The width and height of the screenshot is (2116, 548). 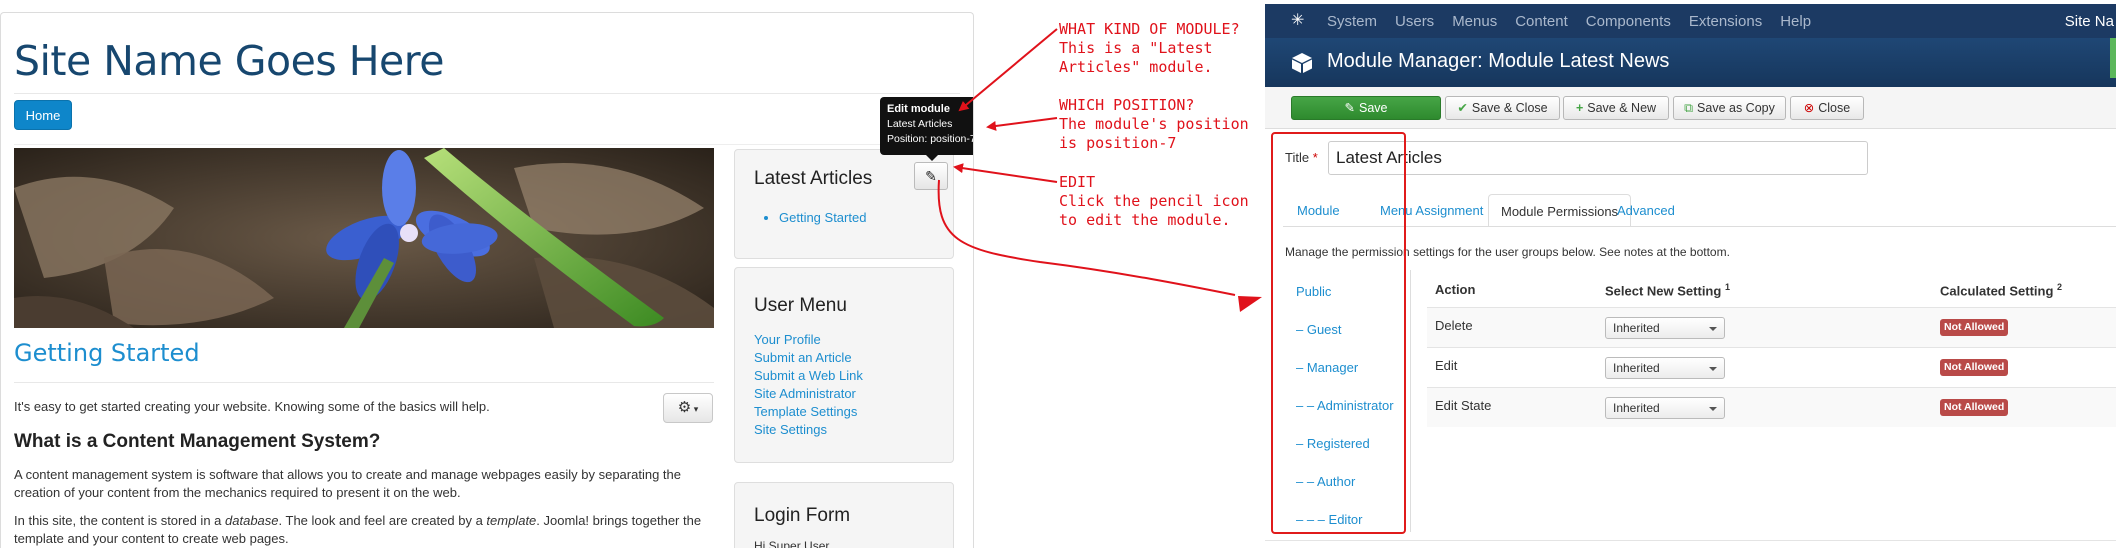 I want to click on arrow-to-admin-head, so click(x=1250, y=304).